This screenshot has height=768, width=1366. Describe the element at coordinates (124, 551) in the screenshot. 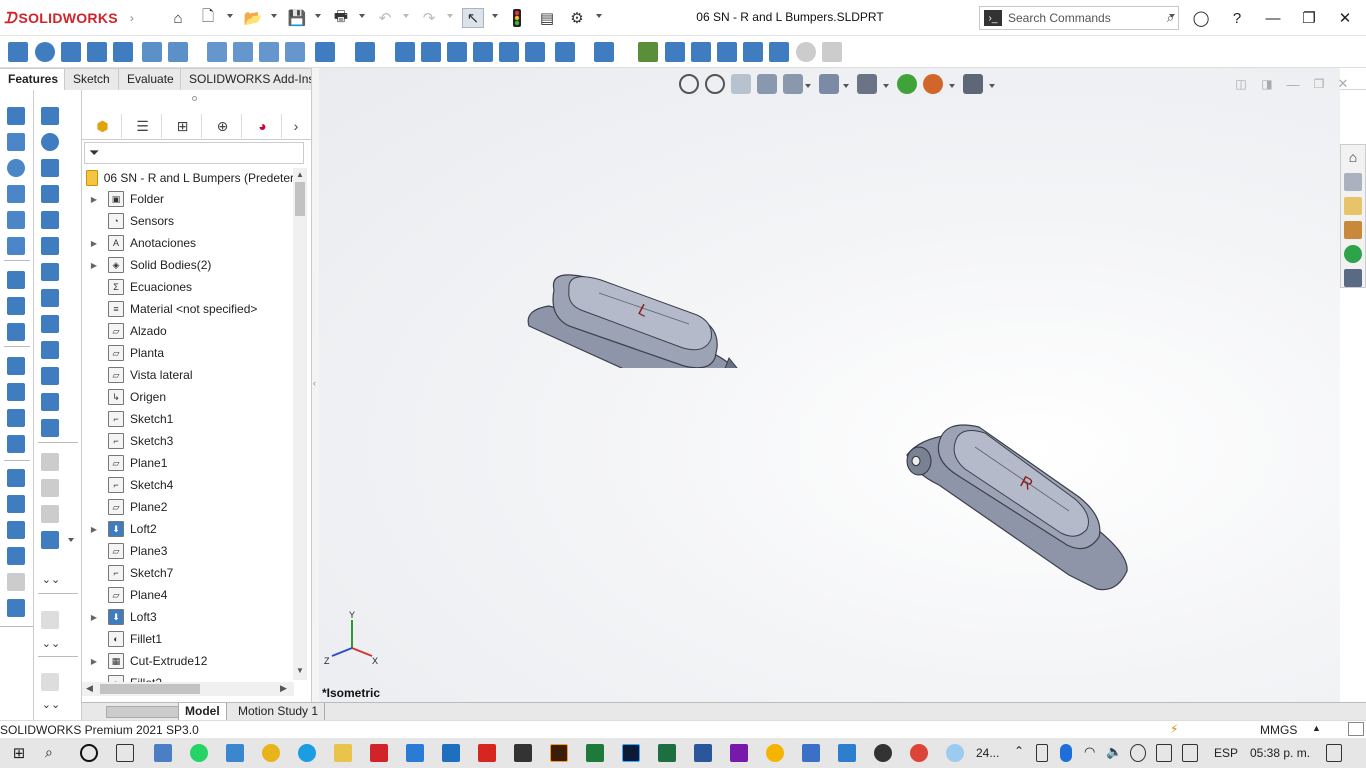

I see `tree-item-plane3: ▱ Plane3` at that location.